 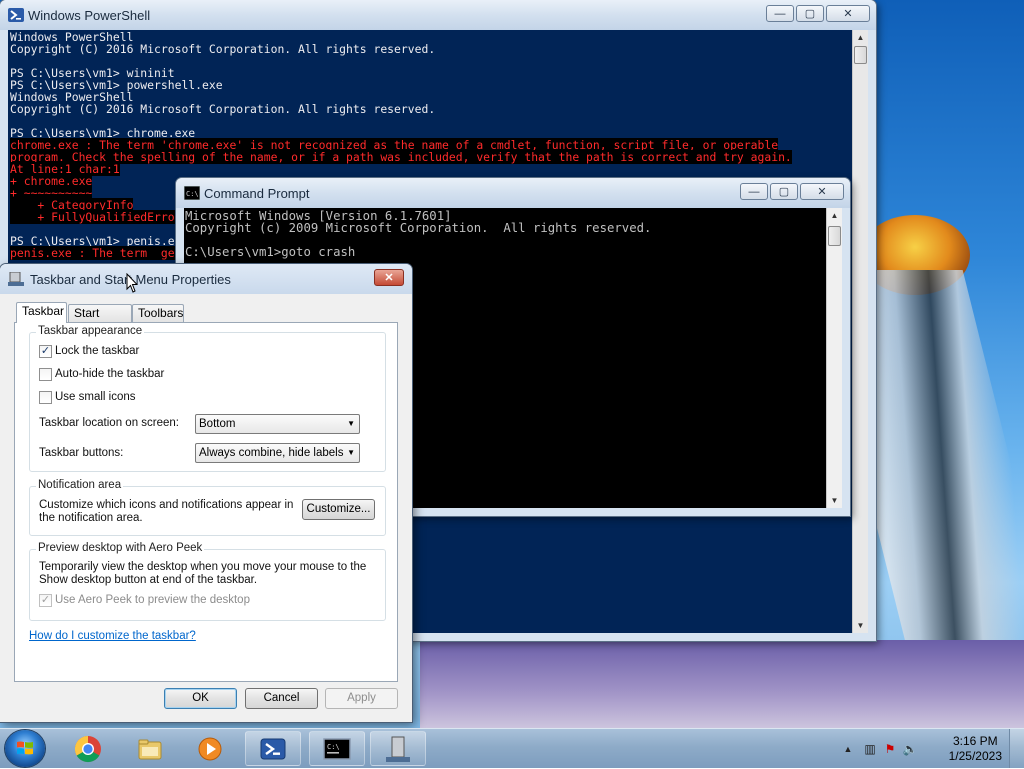 I want to click on lock-taskbar-checkbox: ✓, so click(x=45, y=351).